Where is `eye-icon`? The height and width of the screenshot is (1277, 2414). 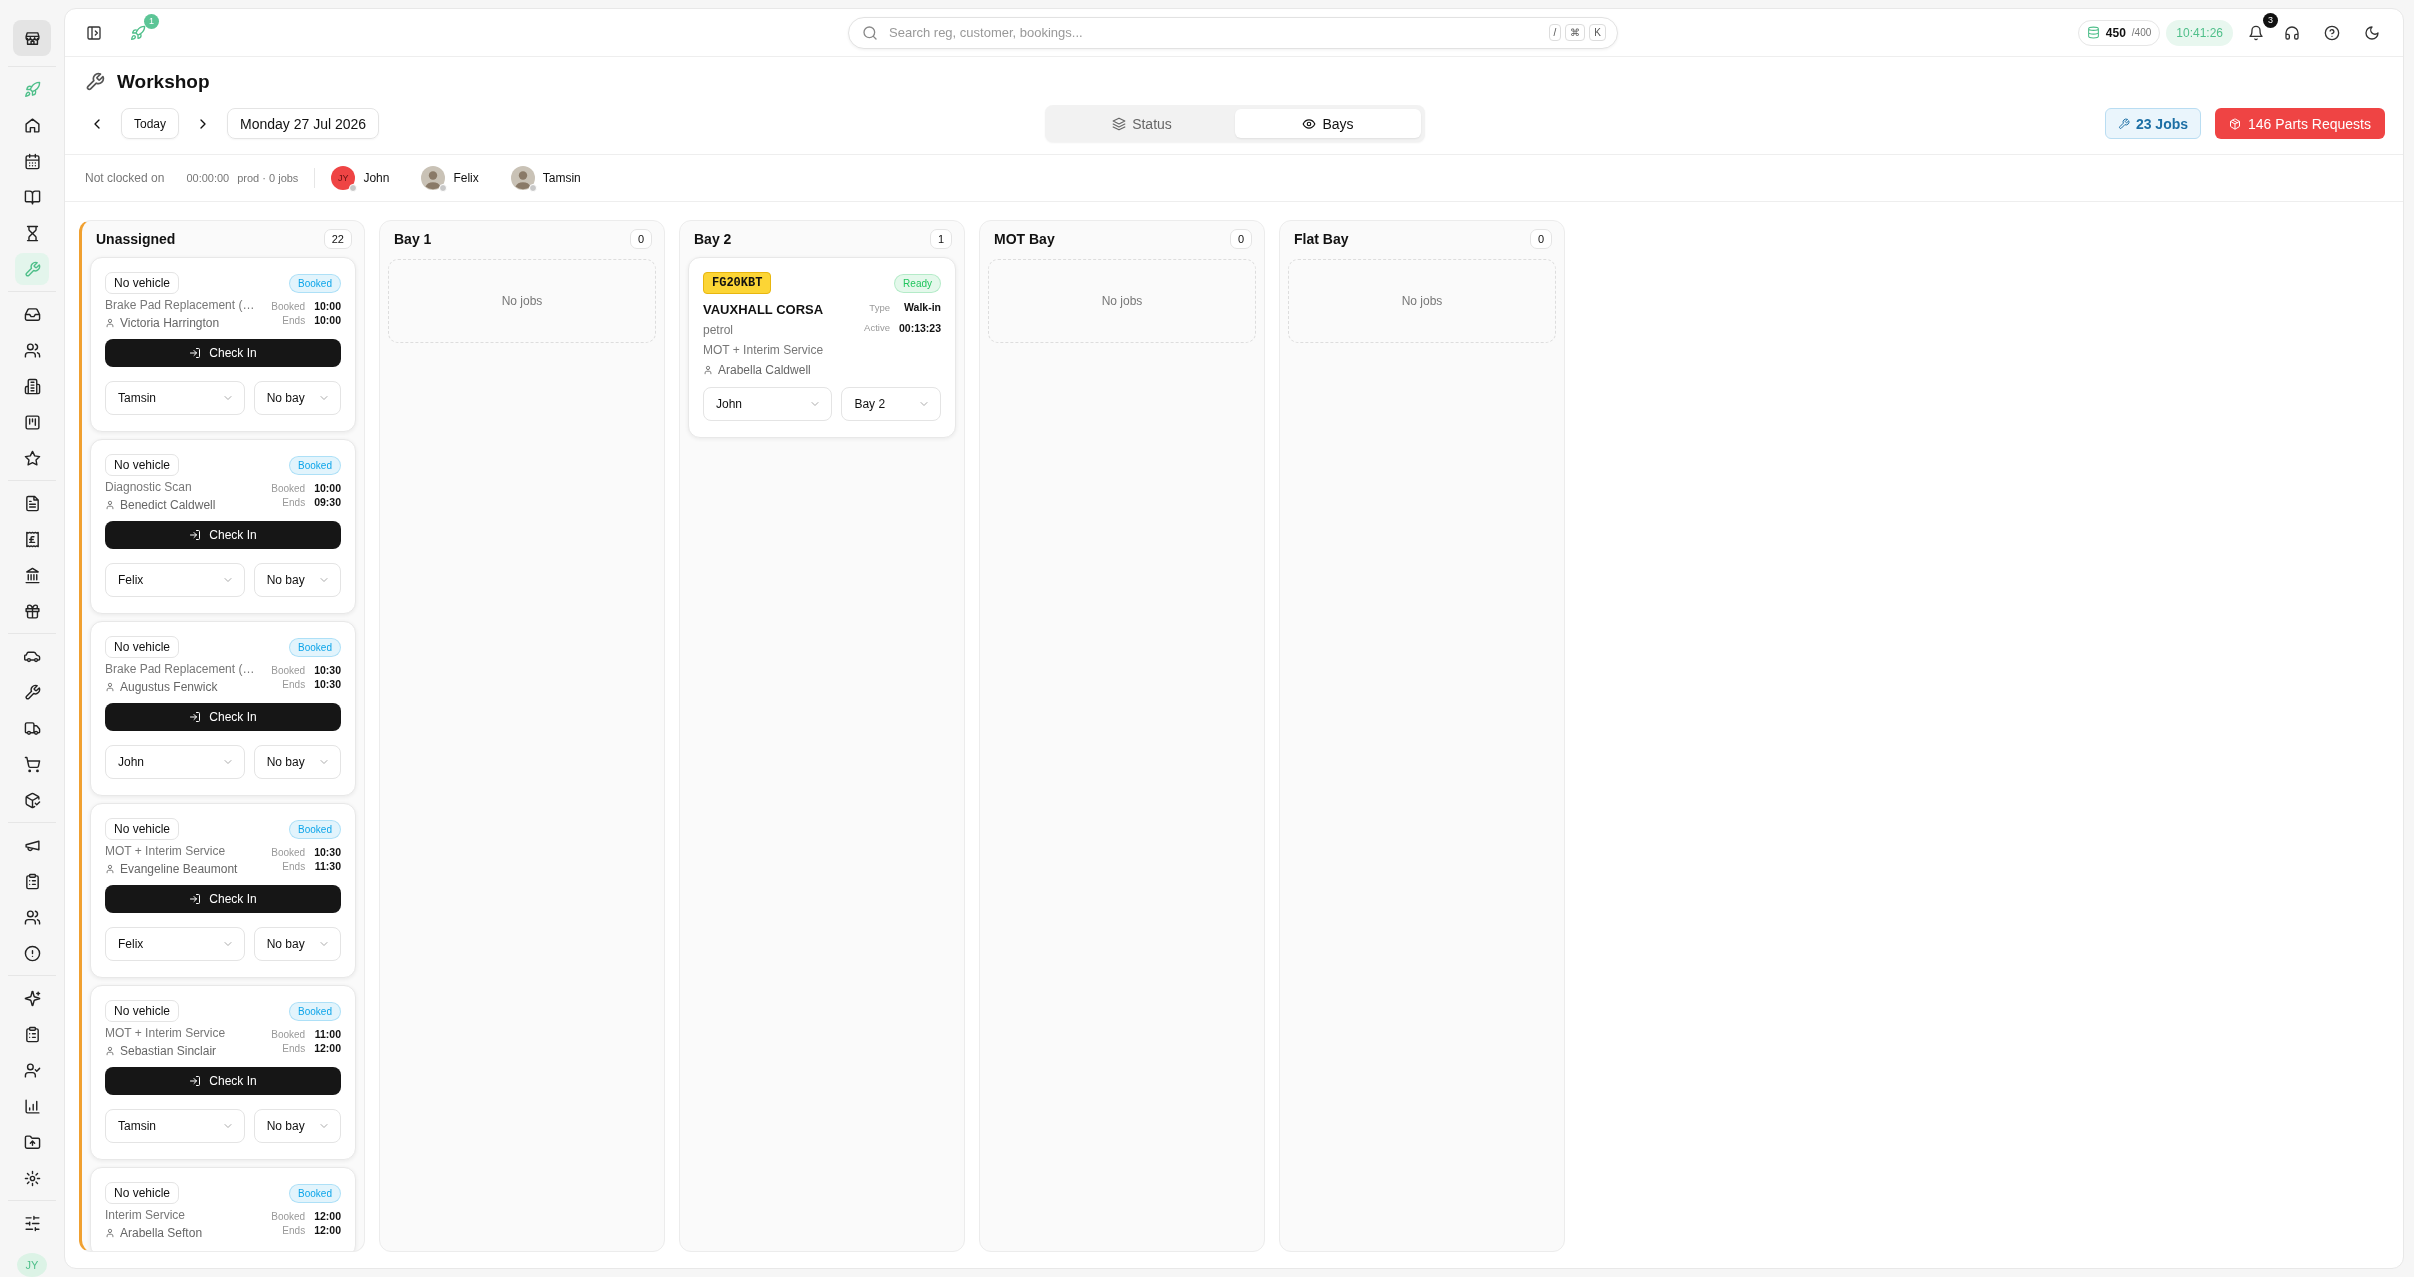
eye-icon is located at coordinates (1309, 123).